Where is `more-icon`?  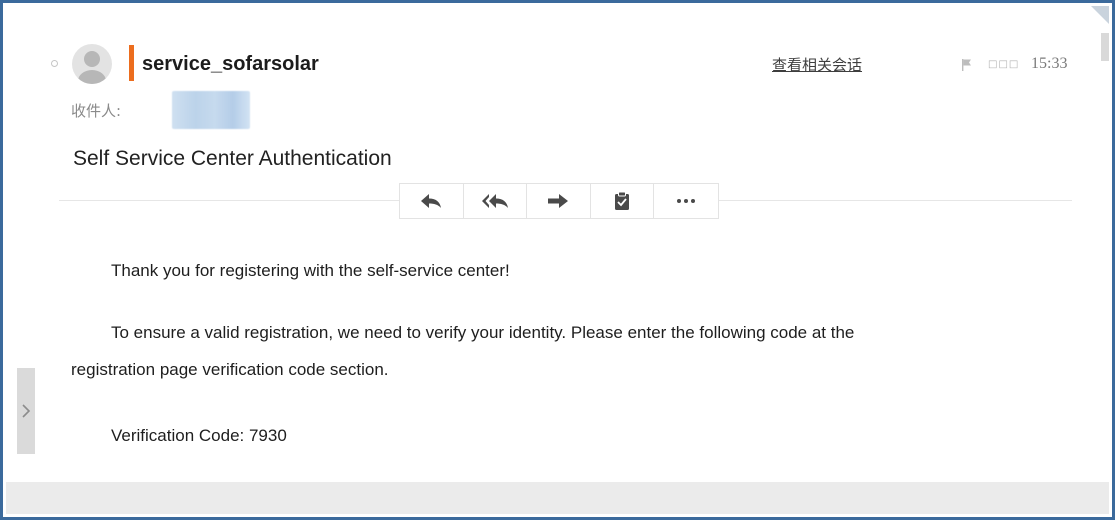
more-icon is located at coordinates (686, 201).